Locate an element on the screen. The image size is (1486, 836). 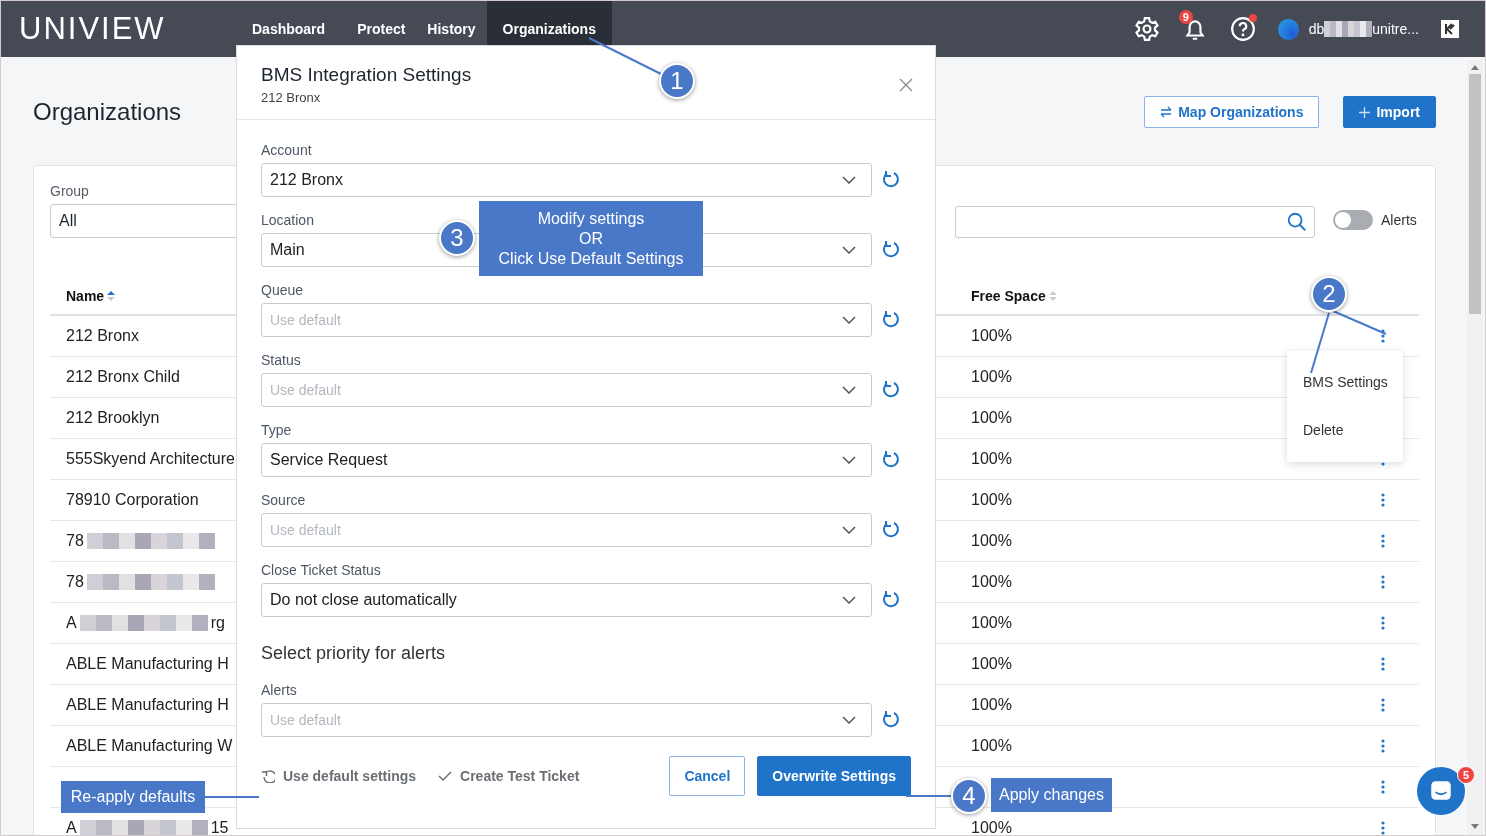
section-heading: Select priority for alerts is located at coordinates (354, 653).